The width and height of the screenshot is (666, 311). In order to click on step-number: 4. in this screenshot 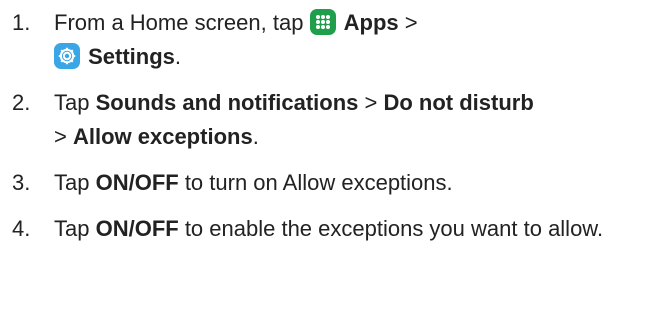, I will do `click(21, 228)`.